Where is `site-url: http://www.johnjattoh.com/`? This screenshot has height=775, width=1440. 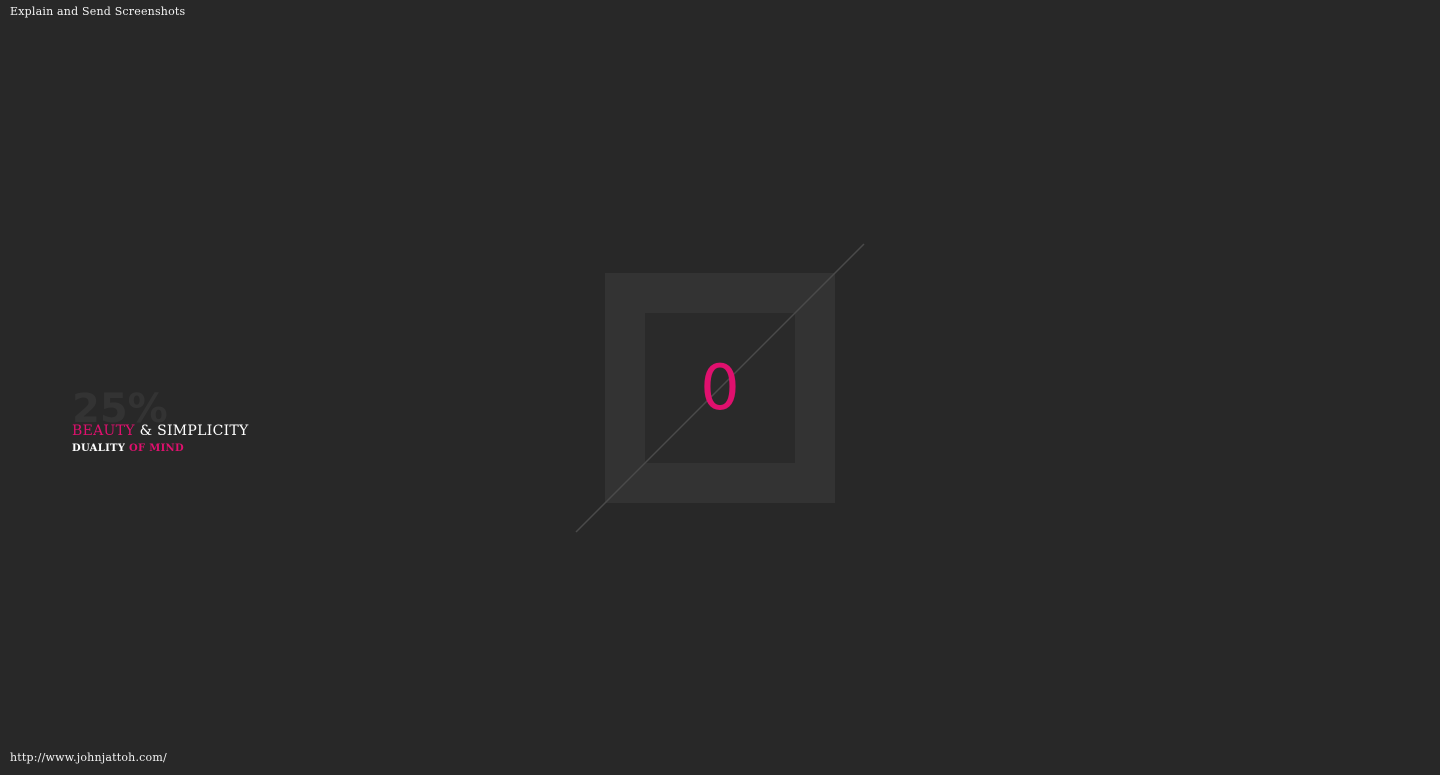
site-url: http://www.johnjattoh.com/ is located at coordinates (88, 757).